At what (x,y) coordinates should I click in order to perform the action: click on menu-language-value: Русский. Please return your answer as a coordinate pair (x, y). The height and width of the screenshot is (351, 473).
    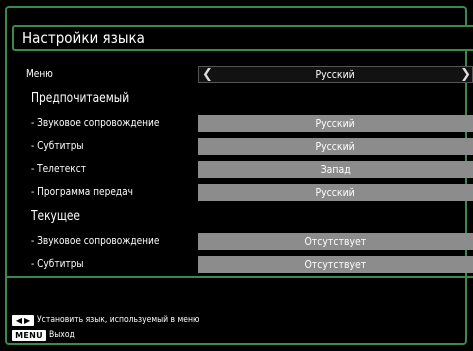
    Looking at the image, I should click on (335, 74).